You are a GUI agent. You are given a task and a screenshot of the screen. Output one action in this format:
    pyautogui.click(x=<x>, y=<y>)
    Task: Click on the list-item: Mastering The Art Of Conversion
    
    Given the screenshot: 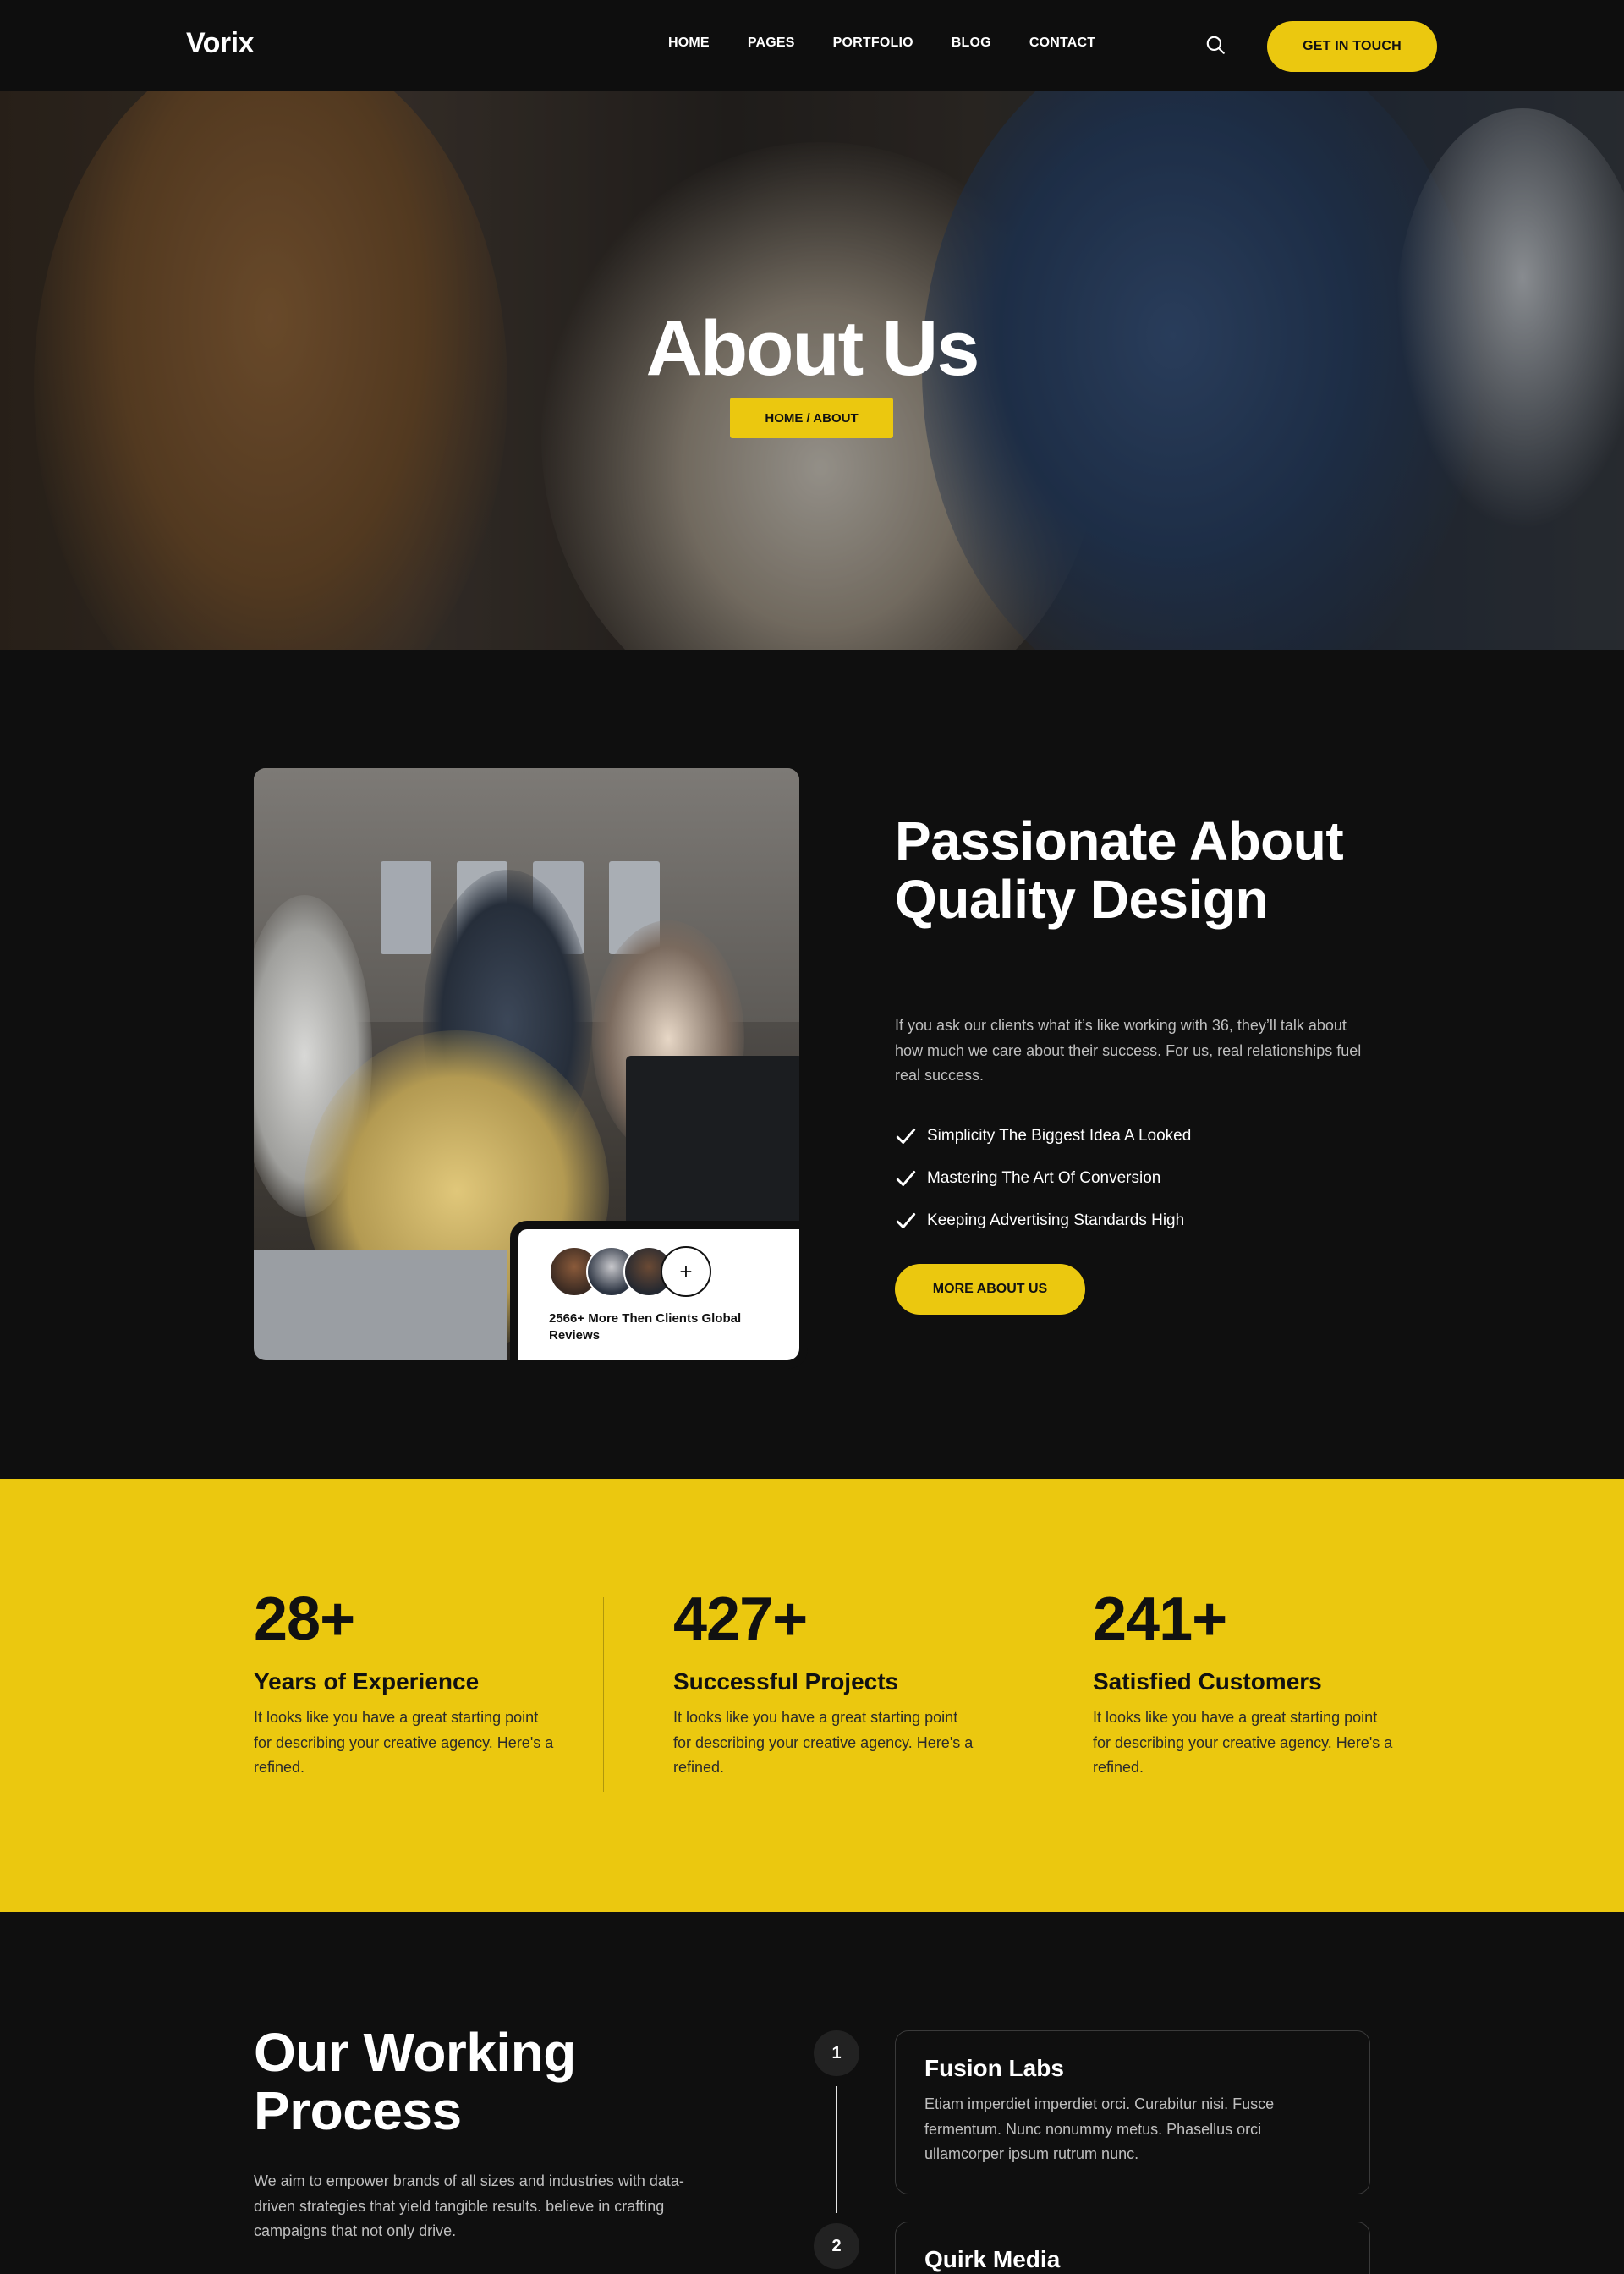 What is the action you would take?
    pyautogui.click(x=1043, y=1178)
    